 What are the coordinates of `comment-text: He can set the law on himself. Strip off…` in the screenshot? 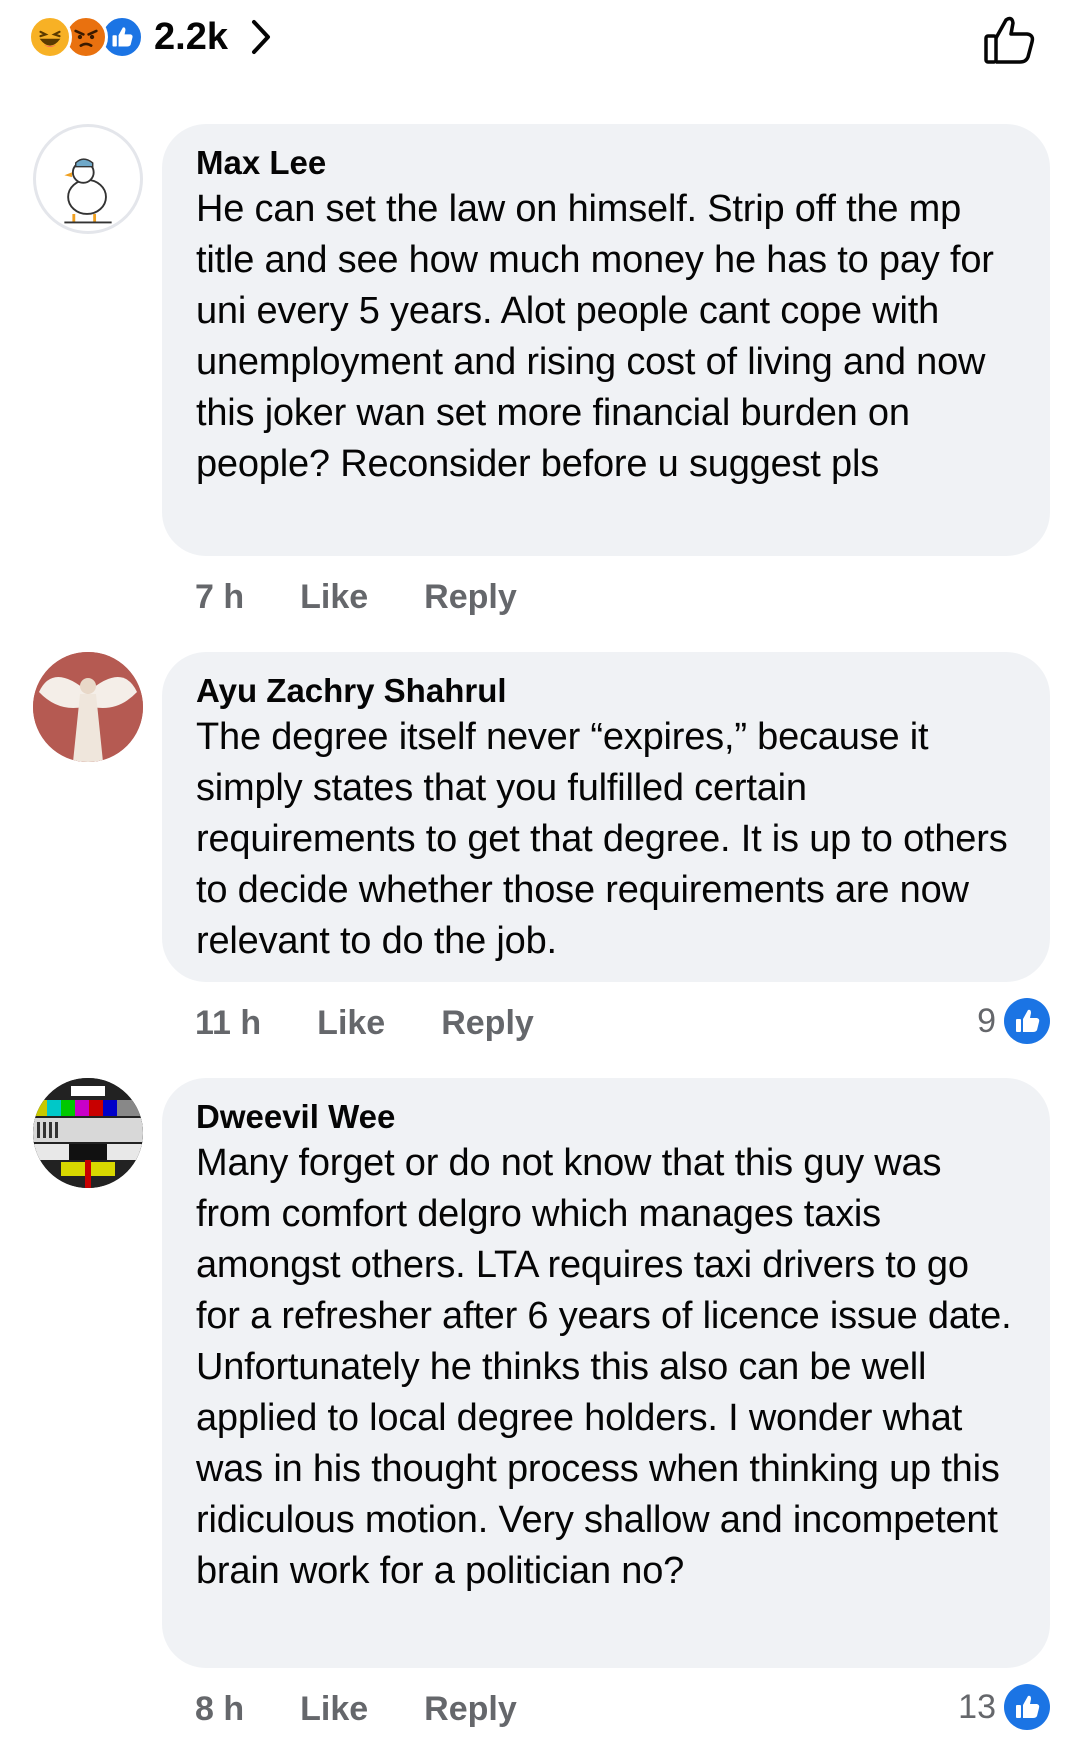 It's located at (595, 336).